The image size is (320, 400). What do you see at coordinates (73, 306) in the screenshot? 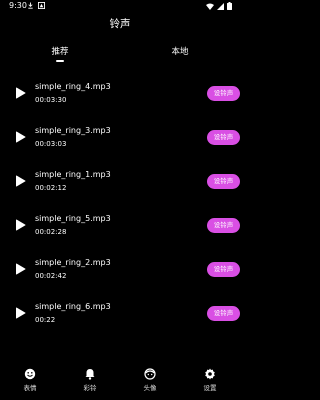
I see `song-name: simple_ring_6.mp3` at bounding box center [73, 306].